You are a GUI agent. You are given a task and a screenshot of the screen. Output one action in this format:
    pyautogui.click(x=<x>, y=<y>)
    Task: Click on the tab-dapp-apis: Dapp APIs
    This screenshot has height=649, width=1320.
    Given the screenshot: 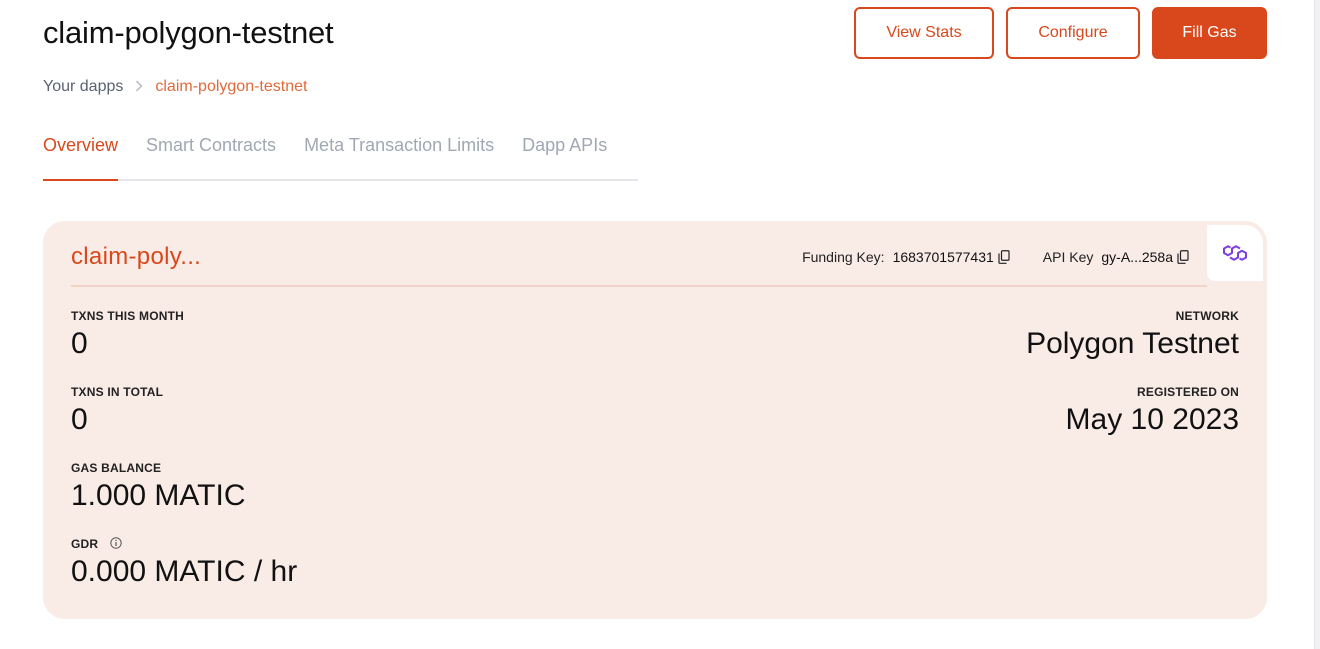 What is the action you would take?
    pyautogui.click(x=564, y=157)
    